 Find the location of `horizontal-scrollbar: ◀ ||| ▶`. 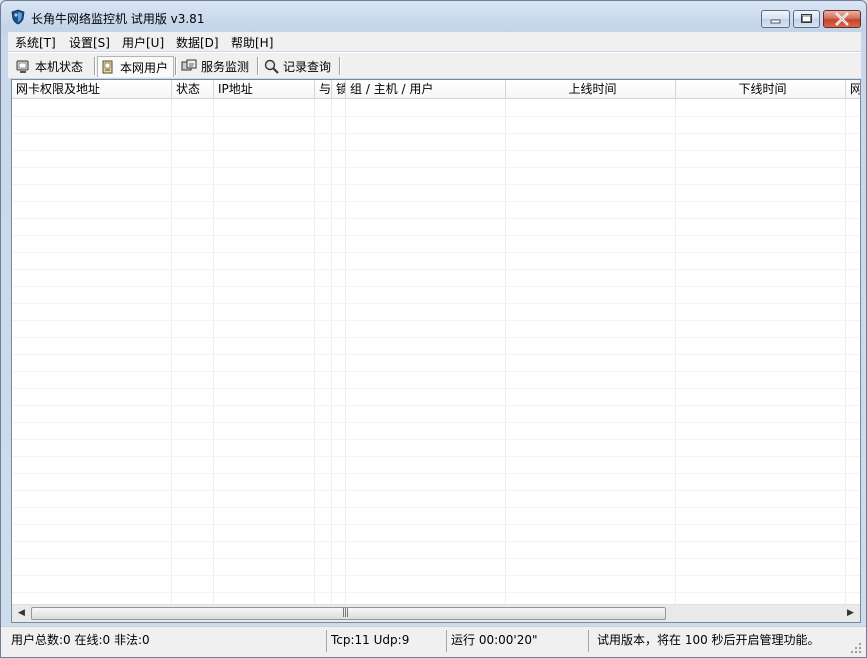

horizontal-scrollbar: ◀ ||| ▶ is located at coordinates (436, 613).